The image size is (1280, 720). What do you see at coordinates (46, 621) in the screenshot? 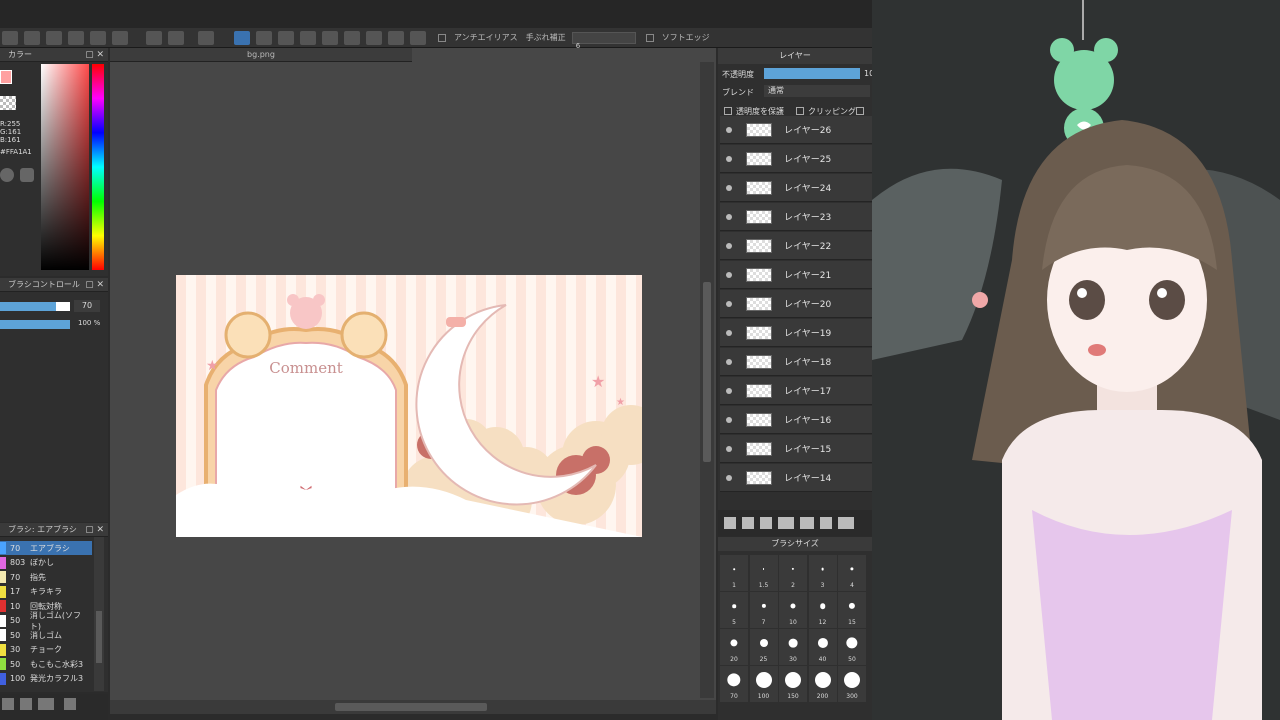
I see `brush-list-item: 50 消しゴム(ソフト)` at bounding box center [46, 621].